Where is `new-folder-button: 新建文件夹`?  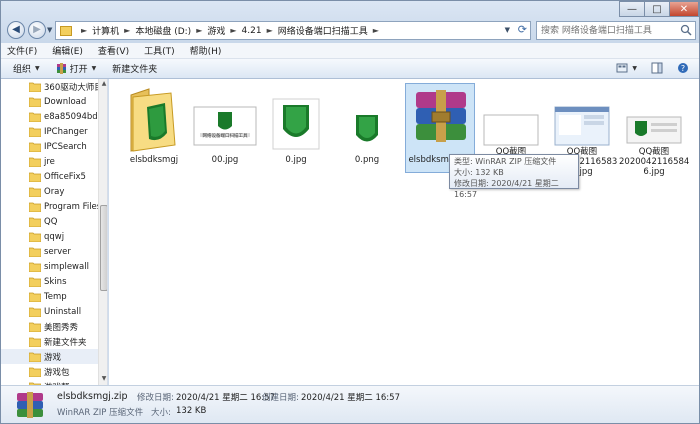 new-folder-button: 新建文件夹 is located at coordinates (134, 68).